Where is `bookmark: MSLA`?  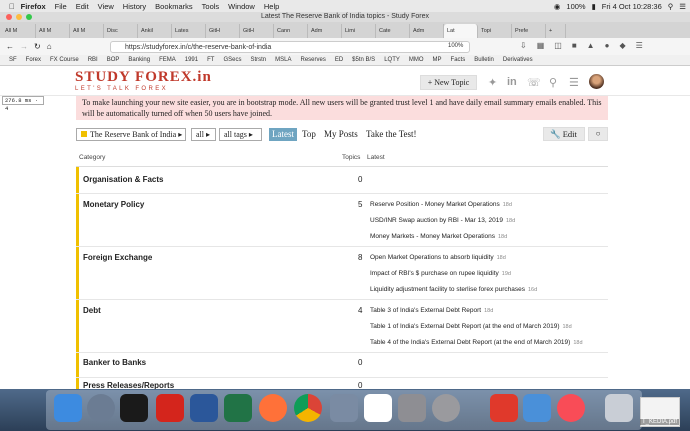 bookmark: MSLA is located at coordinates (283, 60).